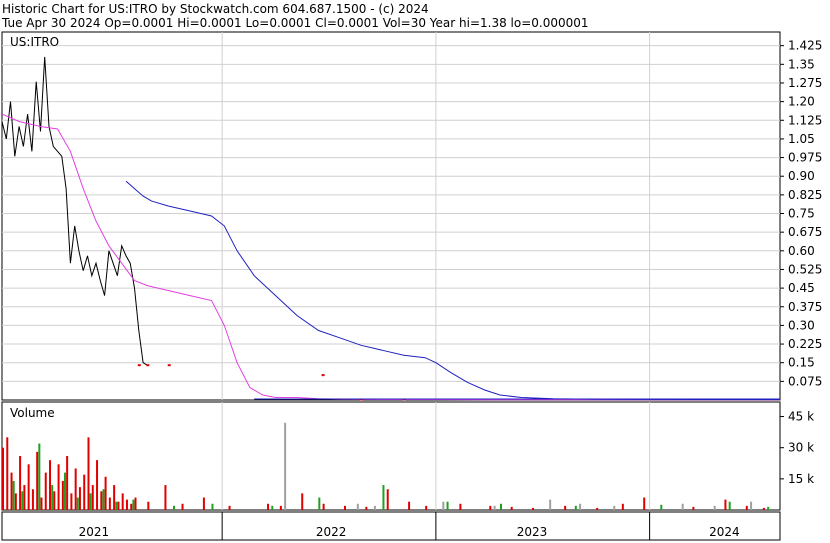 The image size is (830, 543). What do you see at coordinates (805, 158) in the screenshot?
I see `price-tick-label: 0.975` at bounding box center [805, 158].